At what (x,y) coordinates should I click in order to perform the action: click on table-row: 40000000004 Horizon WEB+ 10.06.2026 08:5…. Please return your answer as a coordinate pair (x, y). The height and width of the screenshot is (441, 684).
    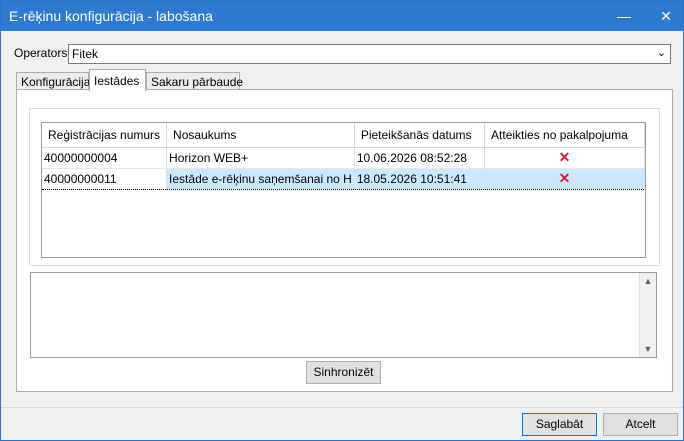
    Looking at the image, I should click on (343, 158).